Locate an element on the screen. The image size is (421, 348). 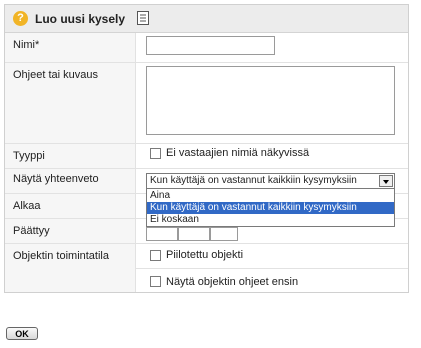
show-instructions-checkbox is located at coordinates (155, 281).